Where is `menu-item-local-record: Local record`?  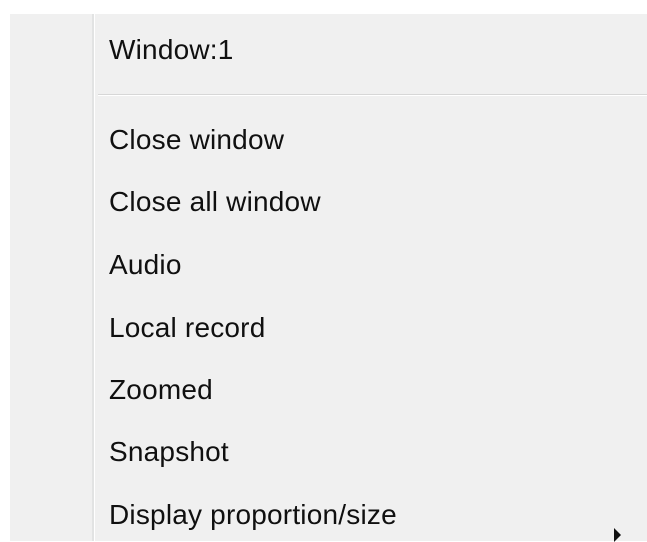
menu-item-local-record: Local record is located at coordinates (378, 328).